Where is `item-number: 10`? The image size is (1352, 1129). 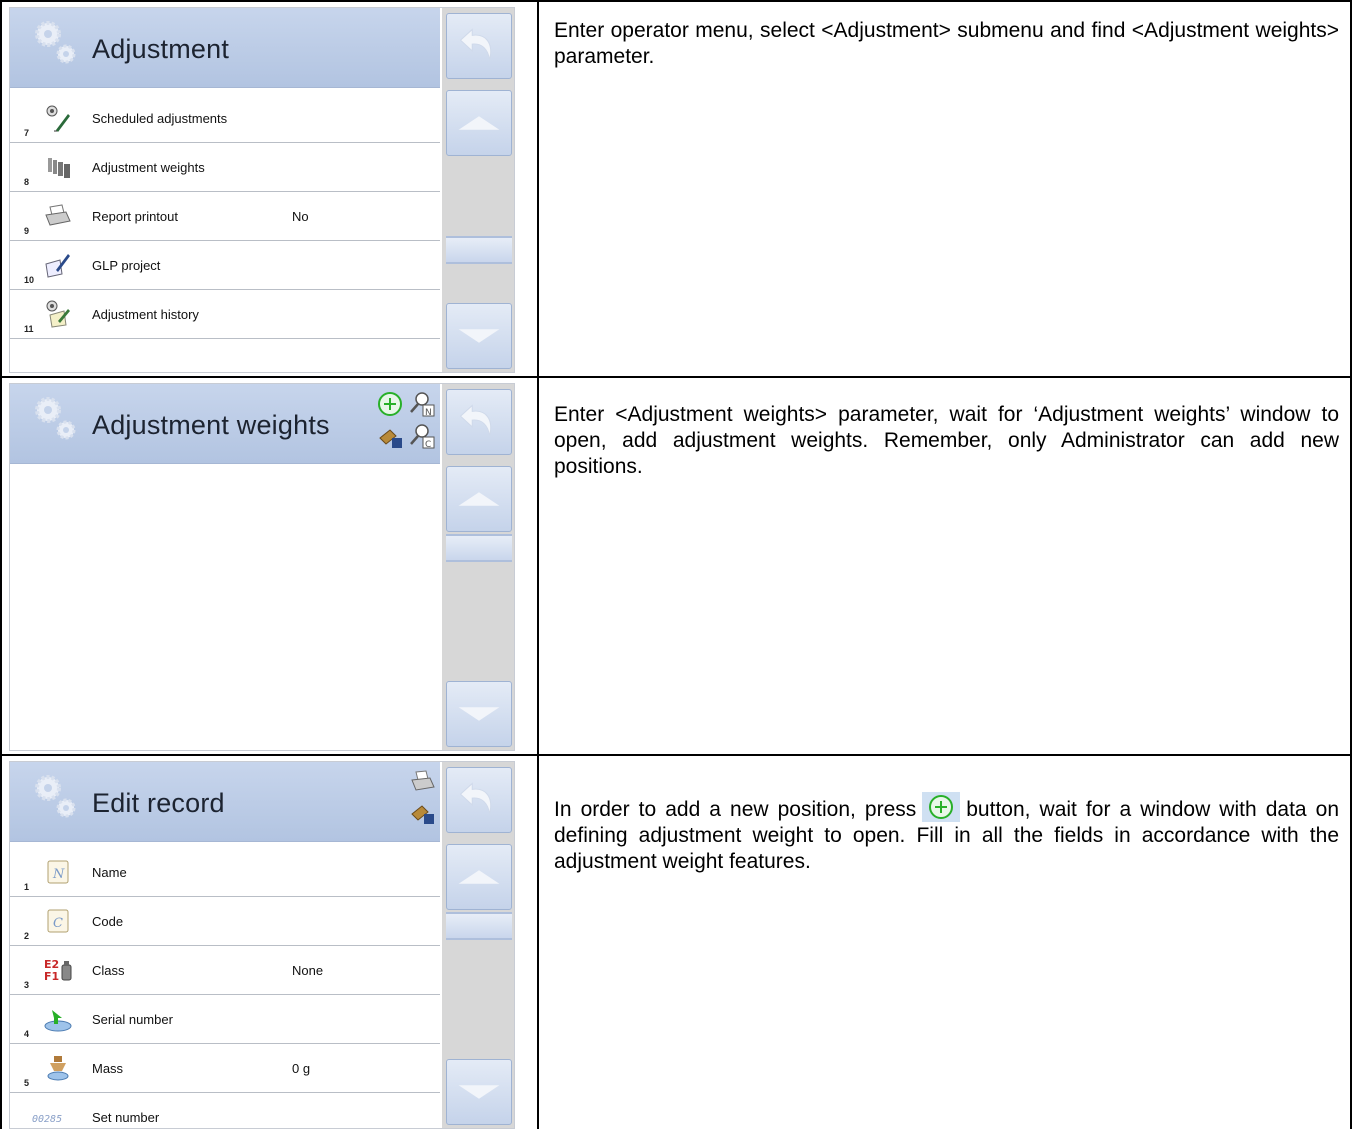 item-number: 10 is located at coordinates (29, 280).